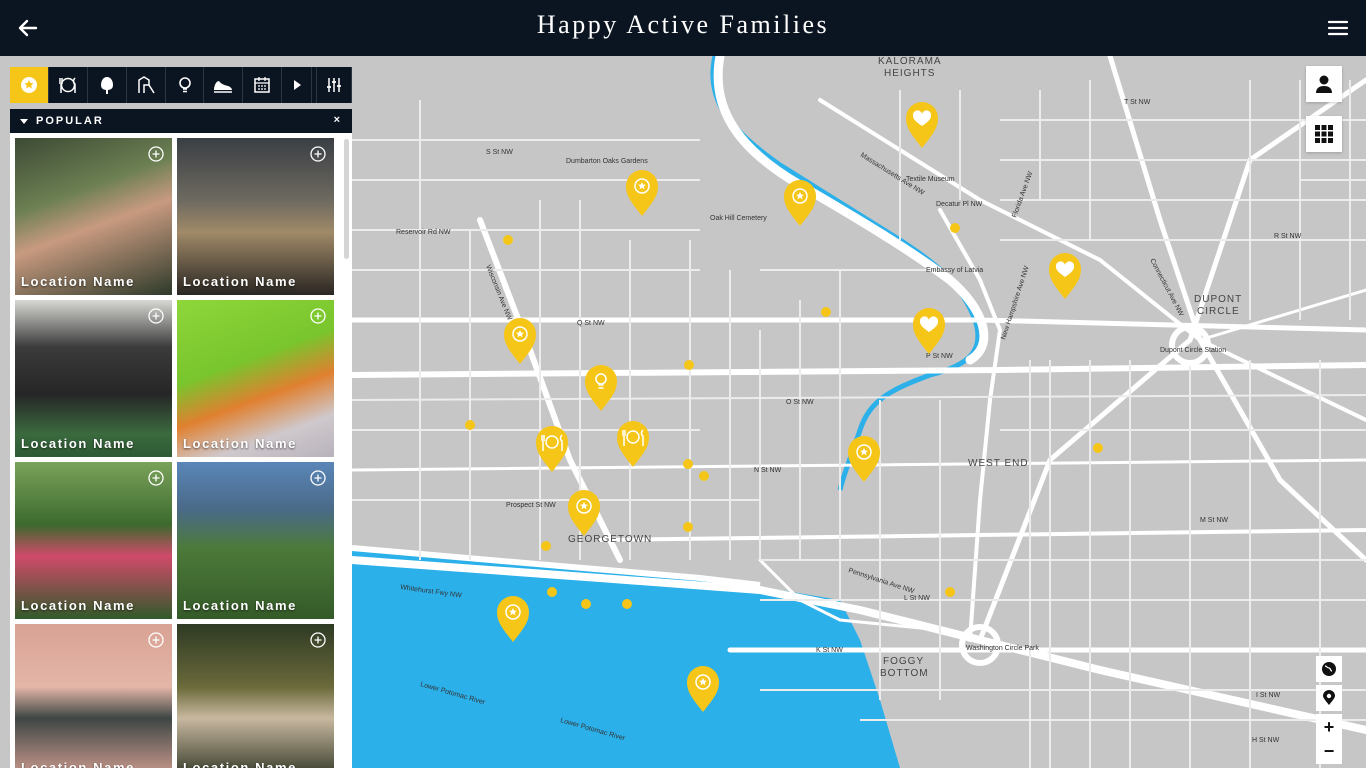  What do you see at coordinates (70, 121) in the screenshot?
I see `section-label: POPULAR` at bounding box center [70, 121].